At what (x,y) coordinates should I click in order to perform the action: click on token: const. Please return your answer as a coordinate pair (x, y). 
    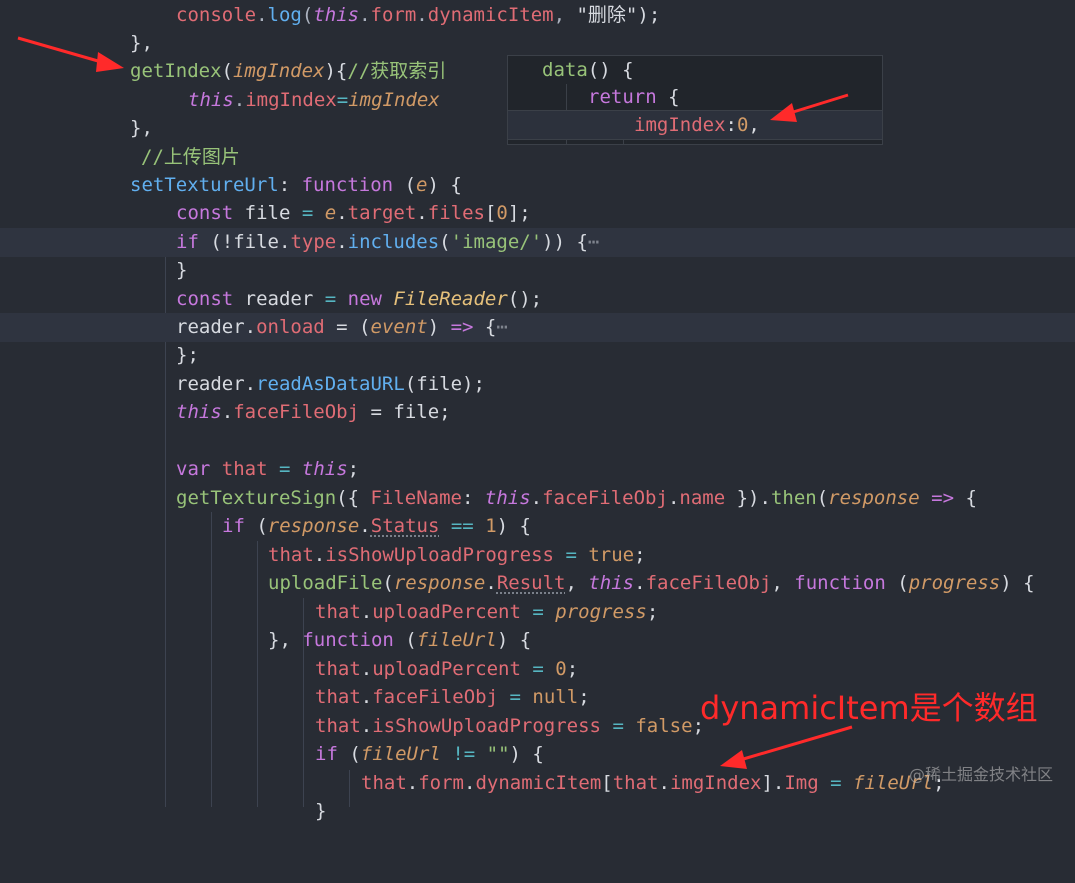
    Looking at the image, I should click on (205, 299).